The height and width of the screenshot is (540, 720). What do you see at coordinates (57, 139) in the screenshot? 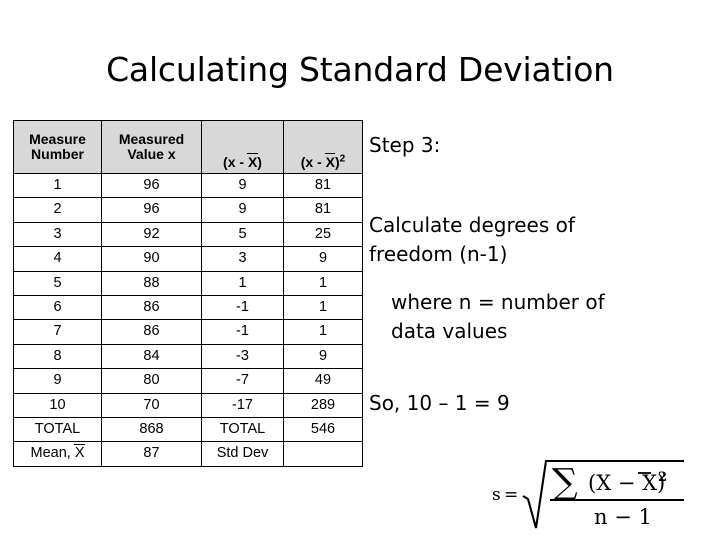
I see `header-text-line1: Measure` at bounding box center [57, 139].